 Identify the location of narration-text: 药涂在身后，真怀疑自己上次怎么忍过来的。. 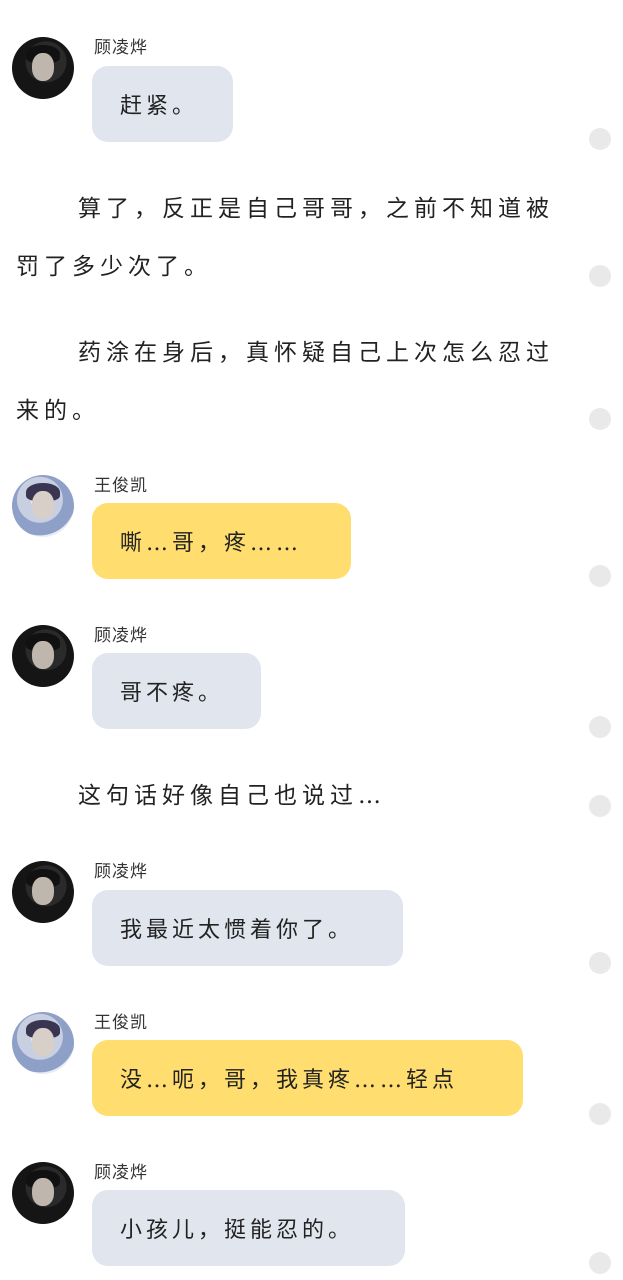
(285, 382).